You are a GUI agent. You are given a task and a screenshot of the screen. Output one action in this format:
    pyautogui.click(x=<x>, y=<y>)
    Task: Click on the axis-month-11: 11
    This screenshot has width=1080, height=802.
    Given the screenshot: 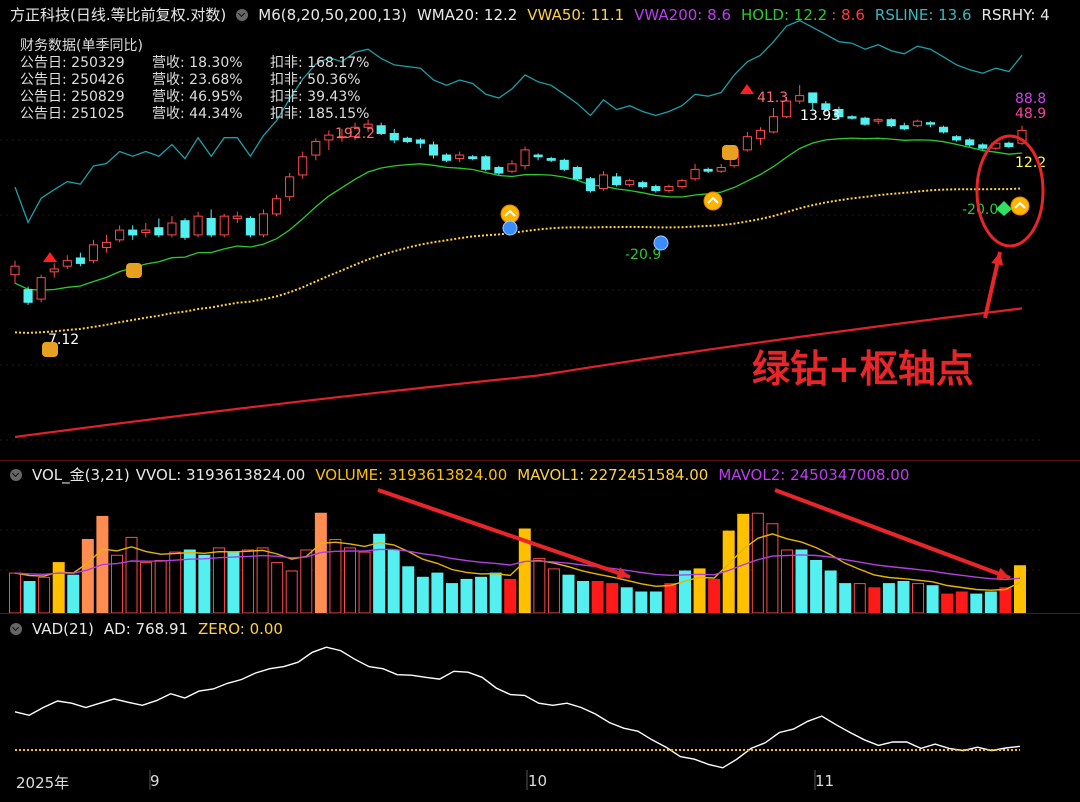 What is the action you would take?
    pyautogui.click(x=825, y=781)
    